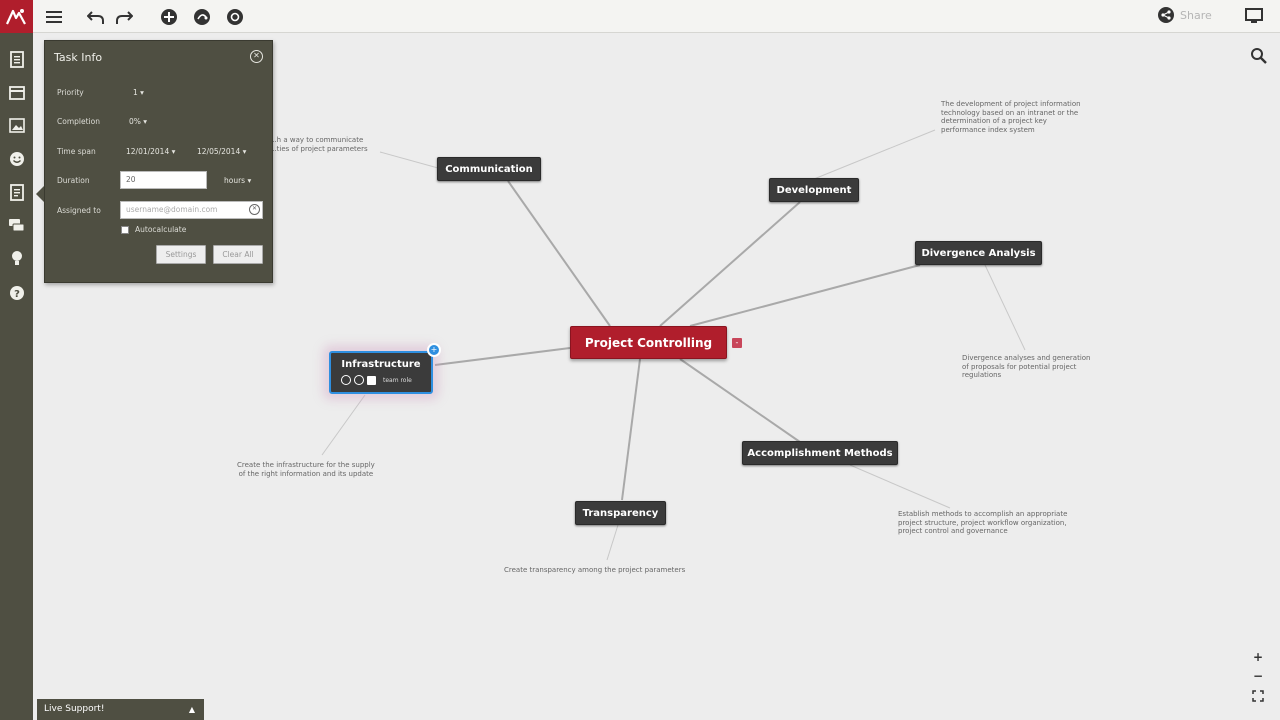  What do you see at coordinates (138, 92) in the screenshot?
I see `priority-select: 1 ▾` at bounding box center [138, 92].